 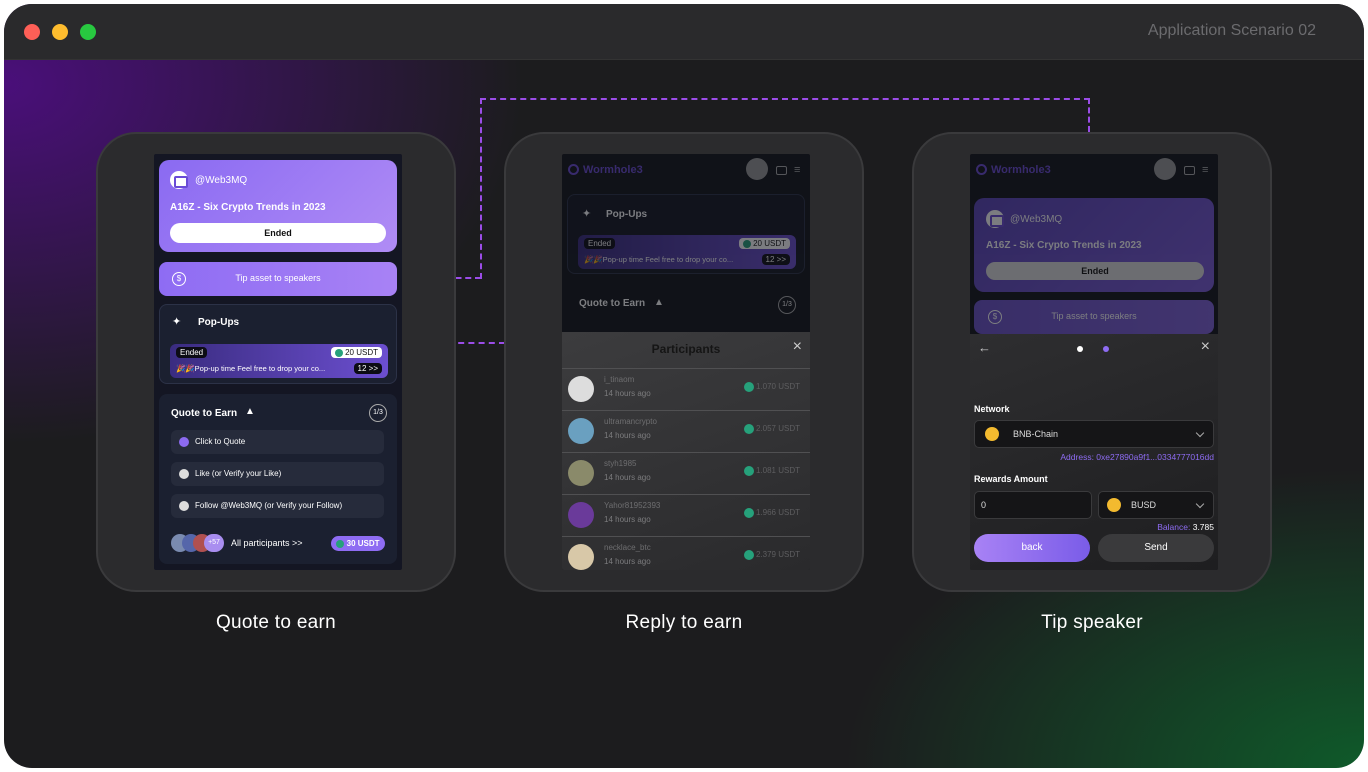 I want to click on participant-name: necklace_btc, so click(x=627, y=547).